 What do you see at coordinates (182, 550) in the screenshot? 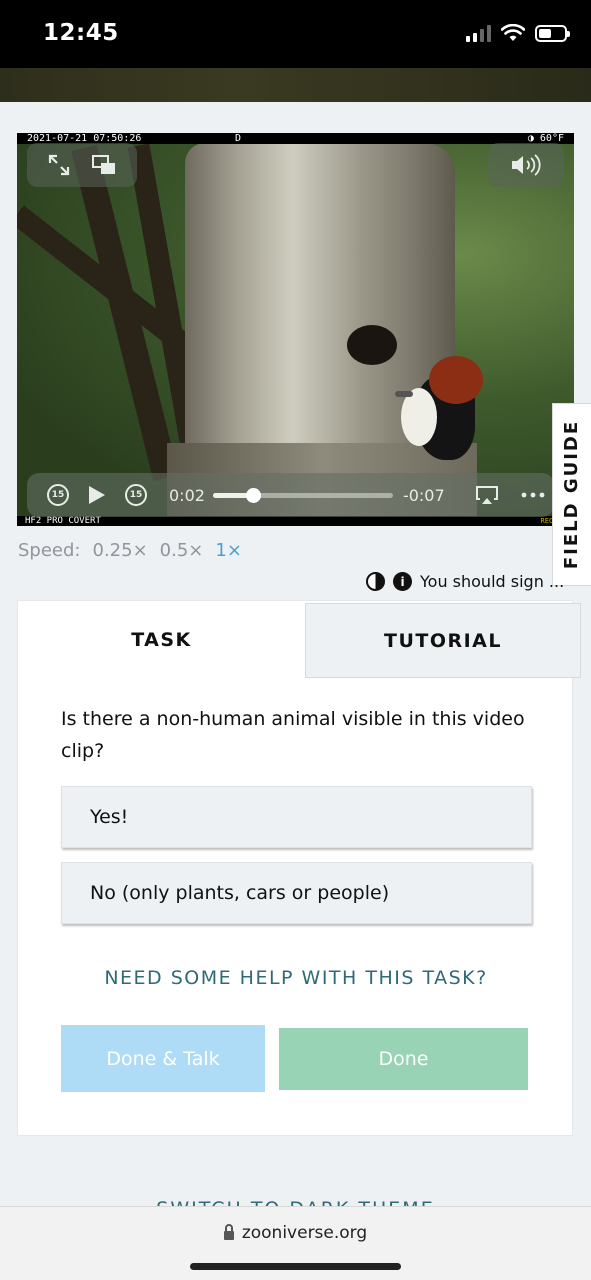
I see `speed-option-0-5: 0.5×` at bounding box center [182, 550].